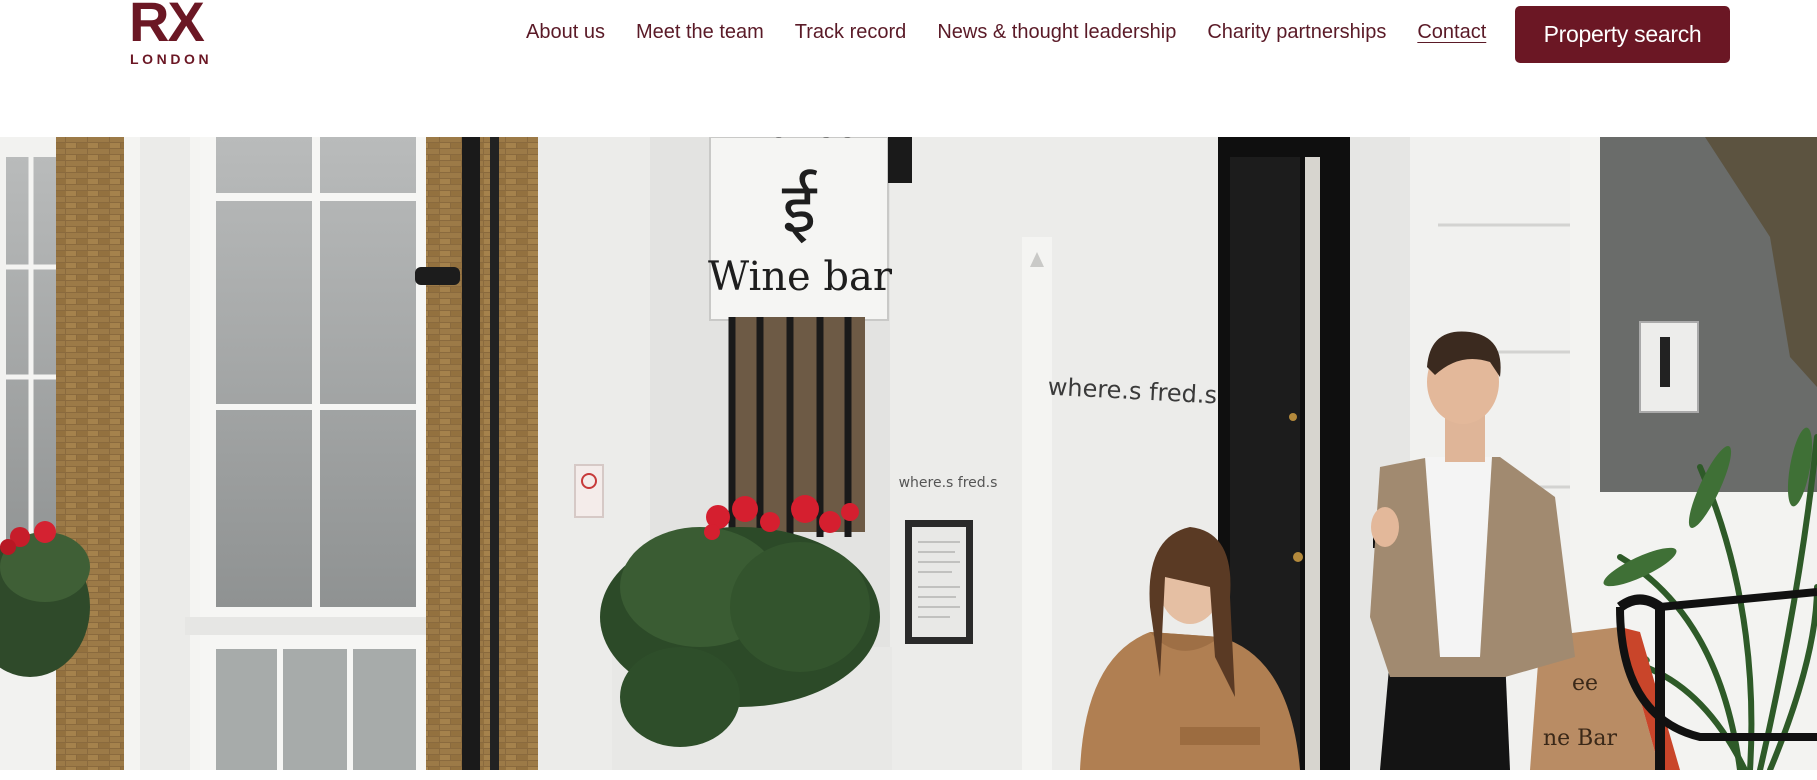 The width and height of the screenshot is (1817, 780). What do you see at coordinates (800, 208) in the screenshot?
I see `sign-glyph: ई` at bounding box center [800, 208].